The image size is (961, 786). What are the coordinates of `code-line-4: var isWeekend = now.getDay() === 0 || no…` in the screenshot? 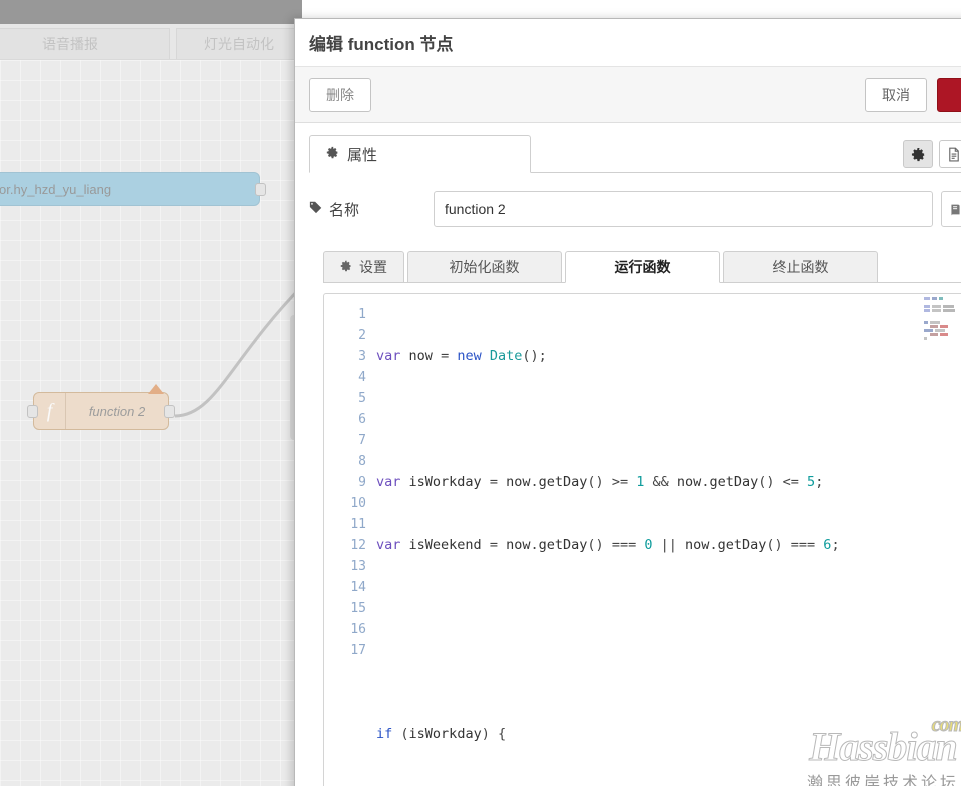 It's located at (608, 545).